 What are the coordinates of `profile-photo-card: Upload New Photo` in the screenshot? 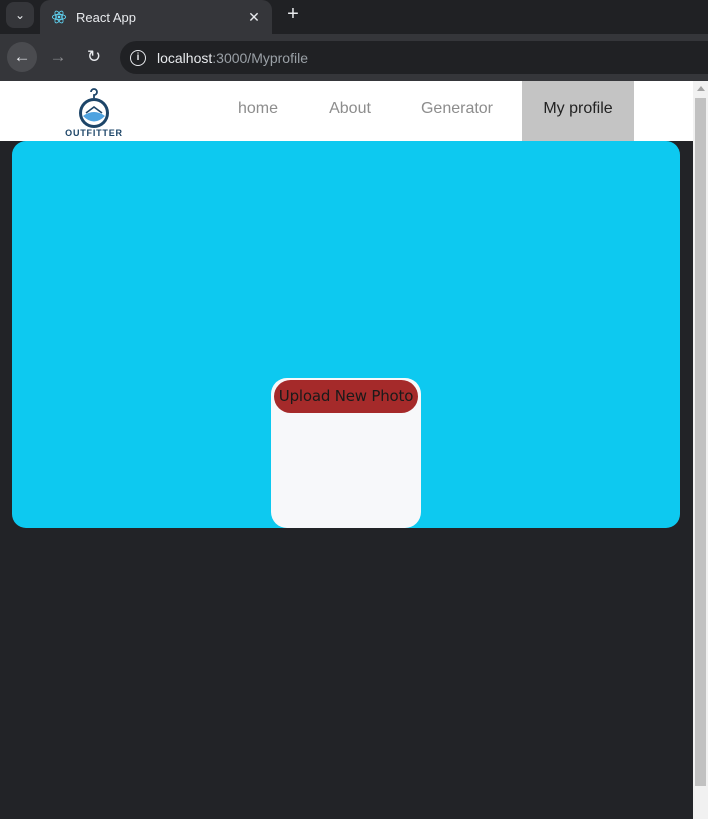 It's located at (346, 453).